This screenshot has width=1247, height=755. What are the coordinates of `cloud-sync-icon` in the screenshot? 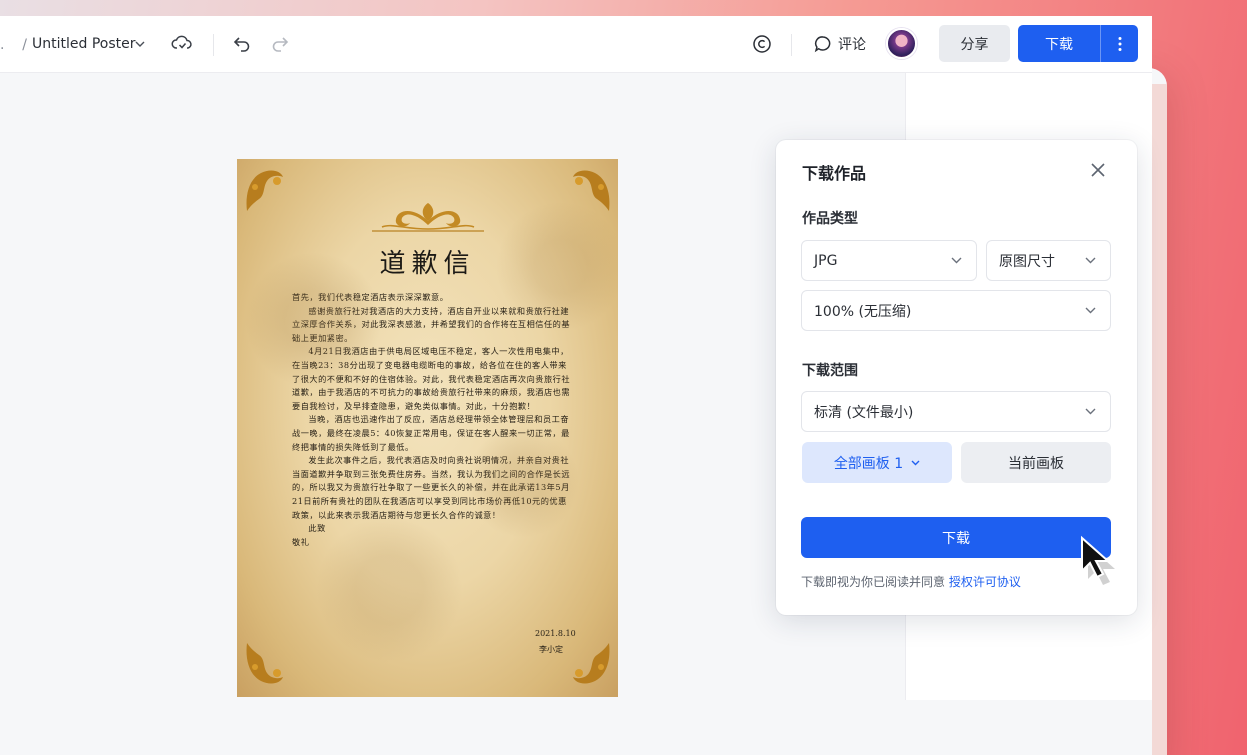 It's located at (182, 43).